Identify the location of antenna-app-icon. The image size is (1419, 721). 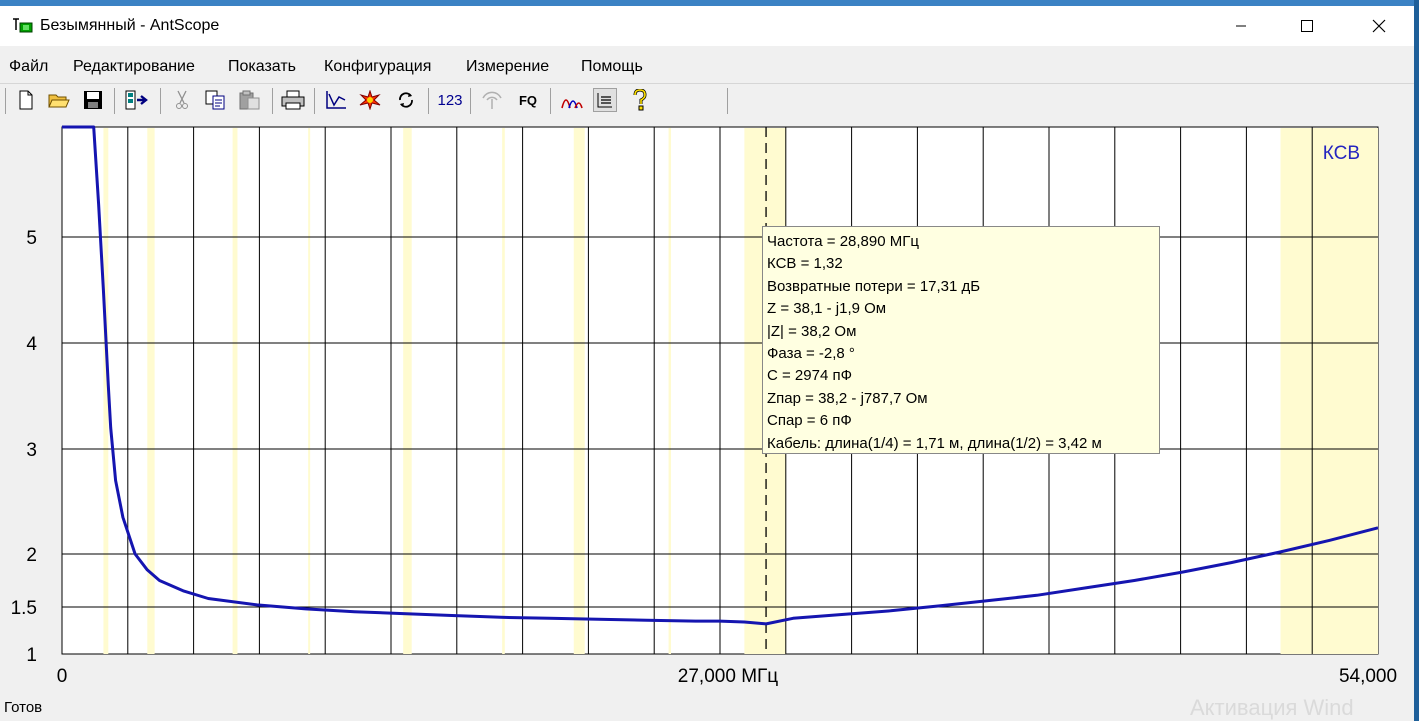
(23, 25).